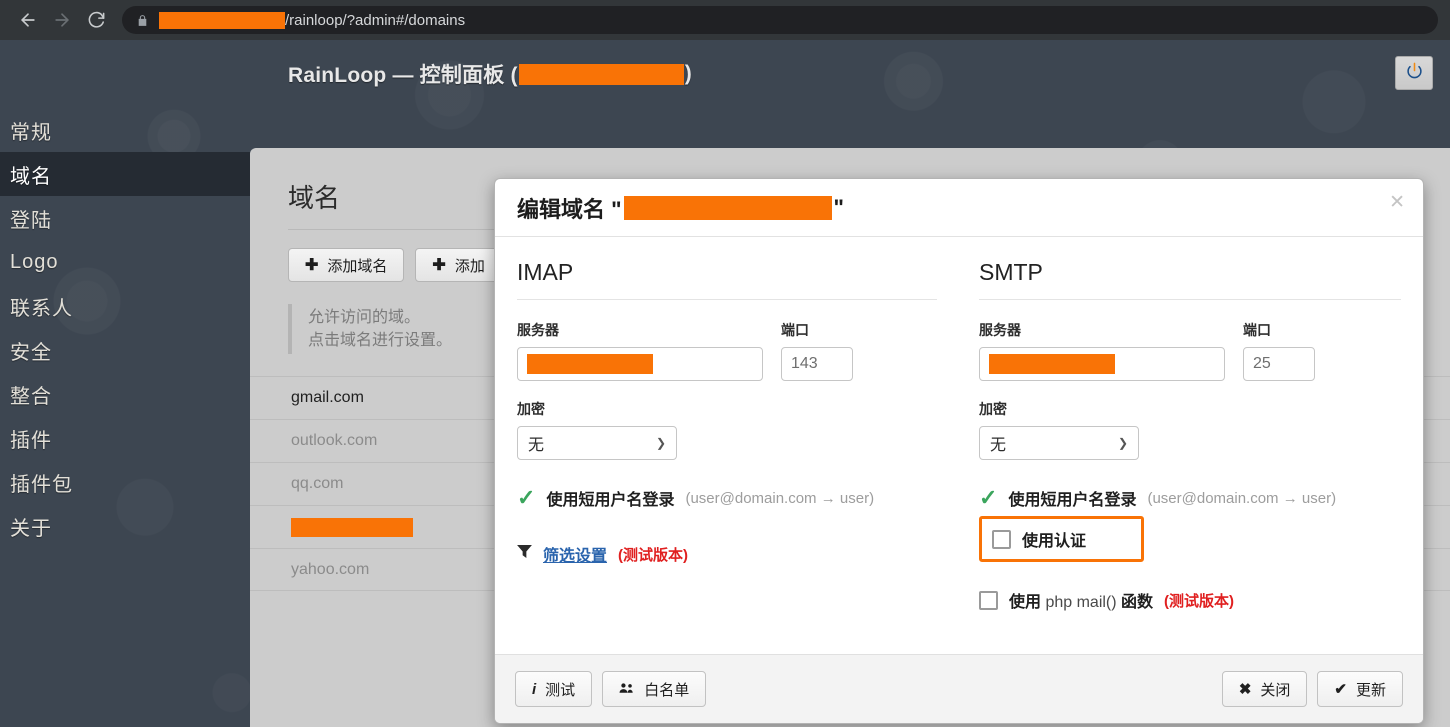  What do you see at coordinates (1370, 690) in the screenshot?
I see `update-label: 更新` at bounding box center [1370, 690].